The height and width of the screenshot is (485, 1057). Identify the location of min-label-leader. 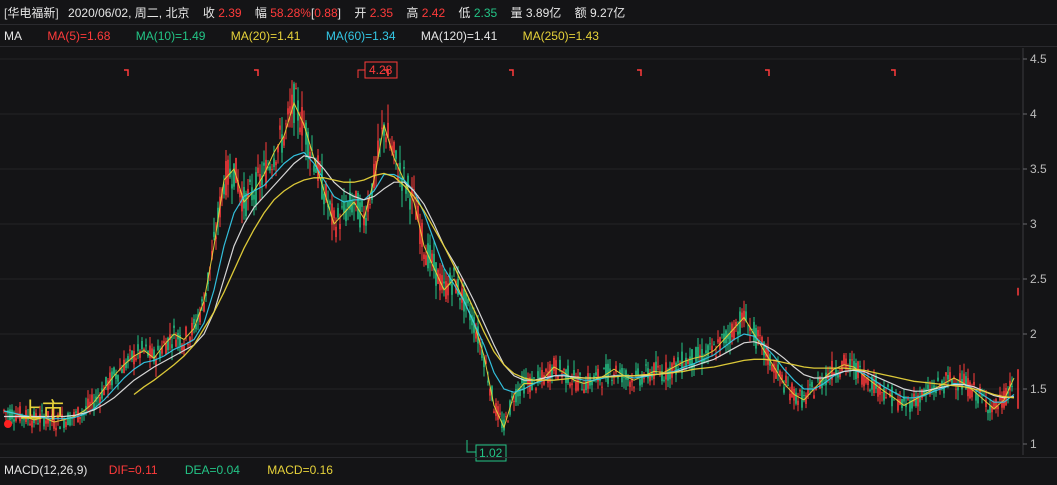
(471, 446).